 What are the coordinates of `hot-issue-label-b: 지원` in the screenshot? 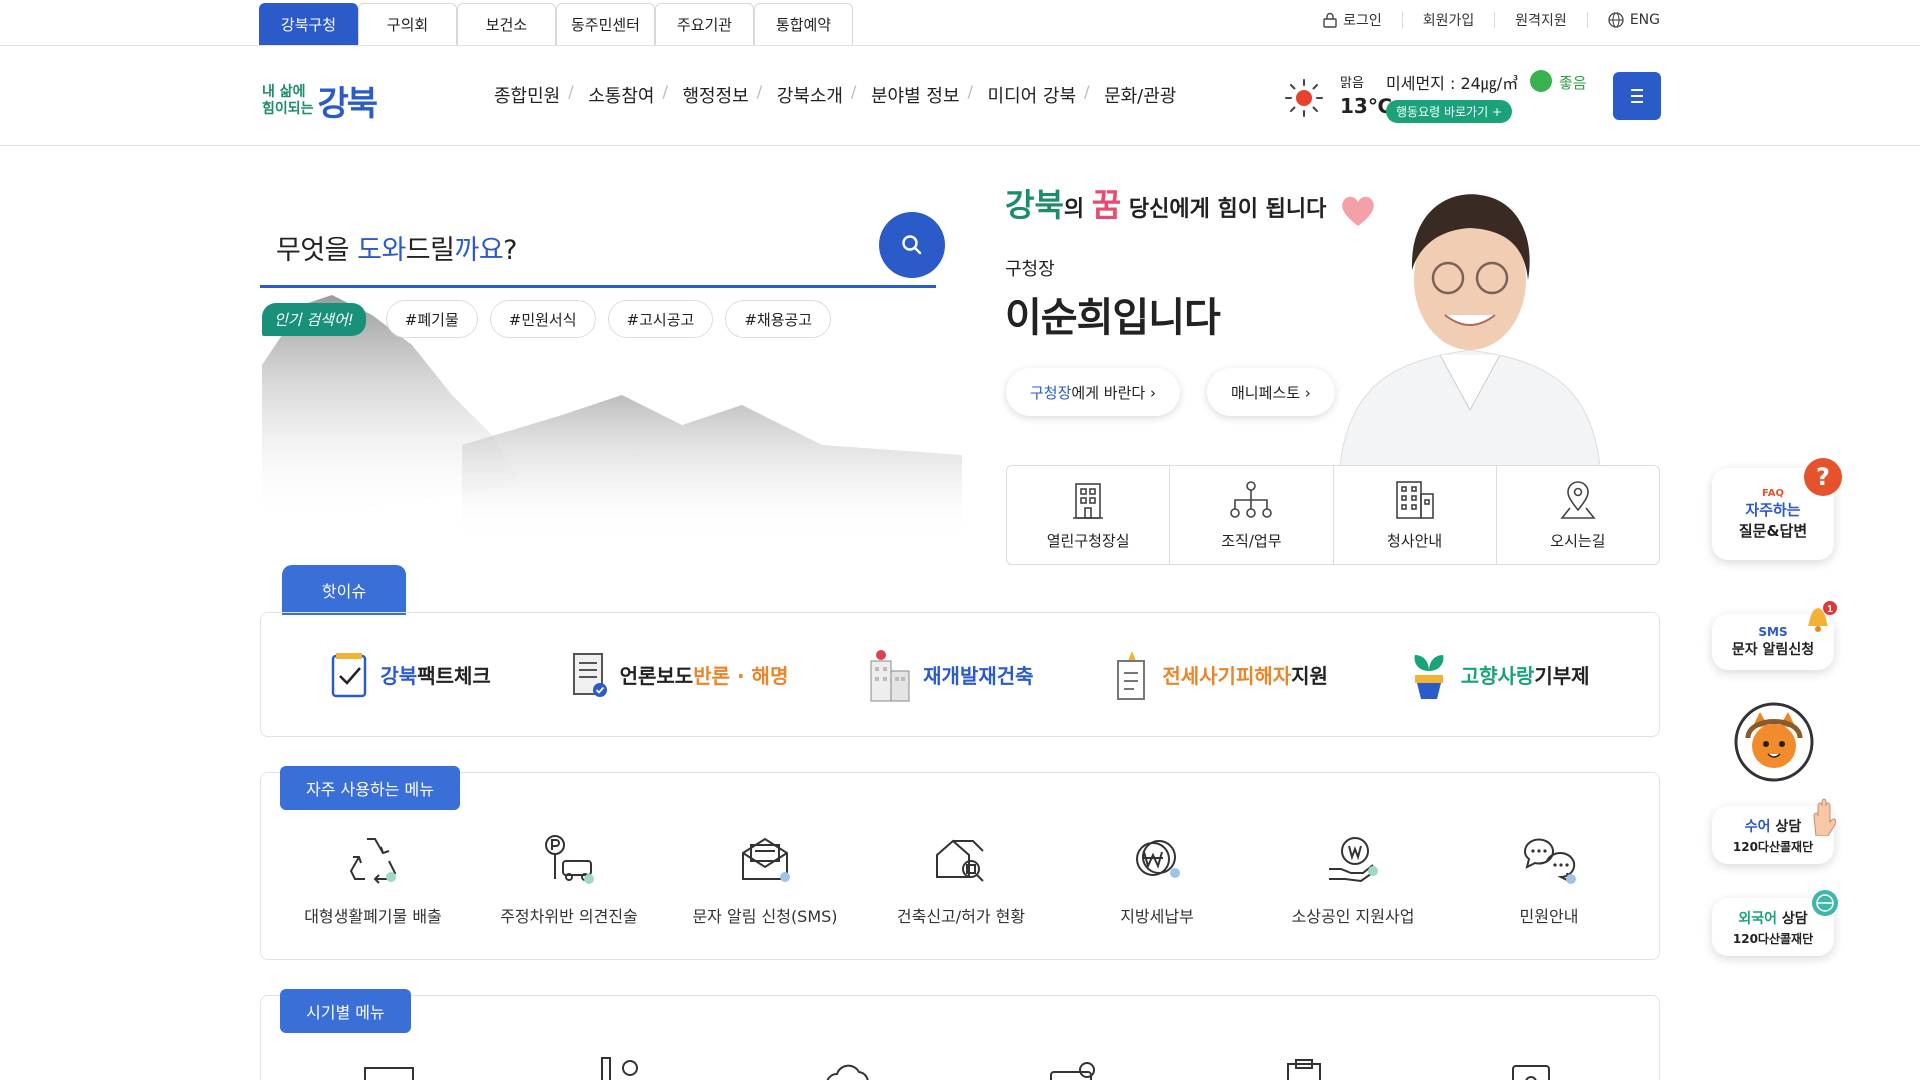 It's located at (1309, 676).